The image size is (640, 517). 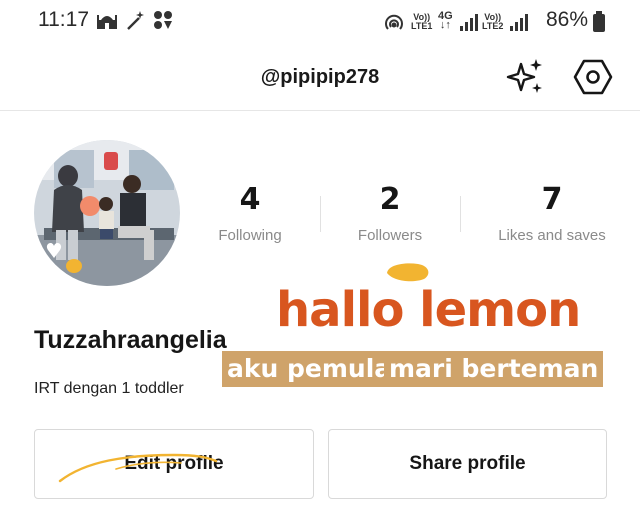 I want to click on following-label: Following, so click(x=250, y=235).